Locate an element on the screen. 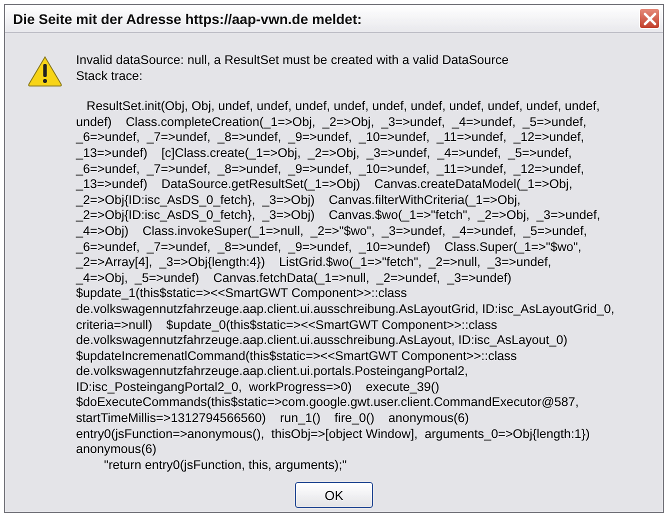  stack-trace-line: startTimeMillis=>1312794566560) run_1() fire_0() anonymous(6) is located at coordinates (272, 419).